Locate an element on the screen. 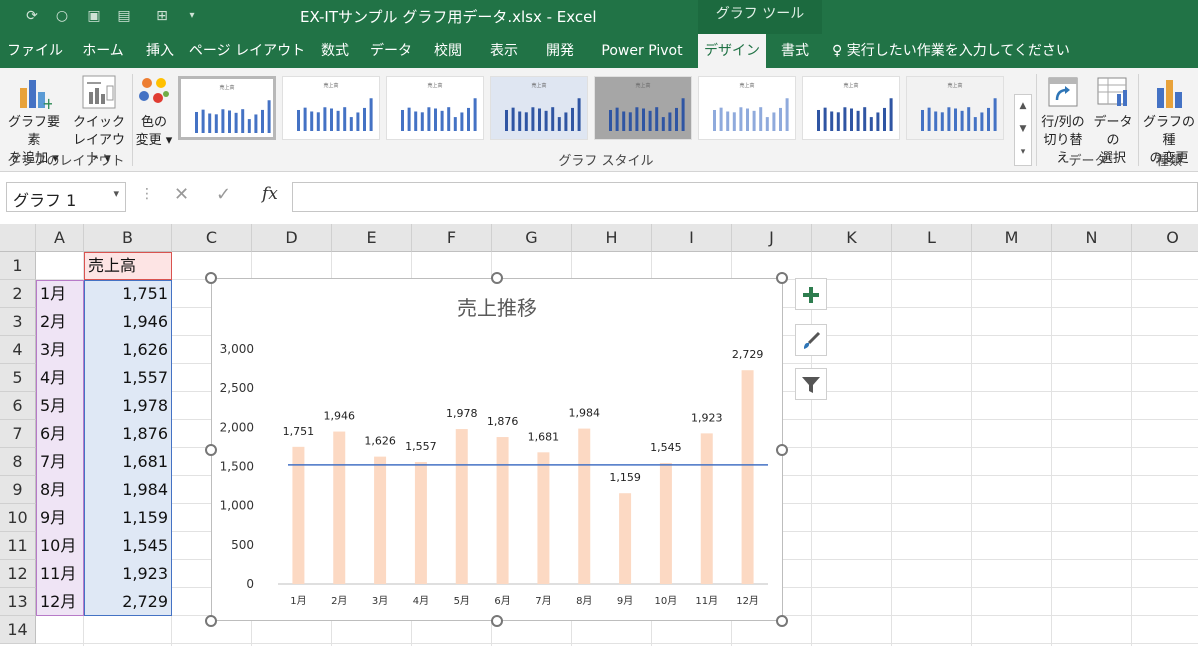 The height and width of the screenshot is (646, 1198). tab-design: デザイン is located at coordinates (732, 51).